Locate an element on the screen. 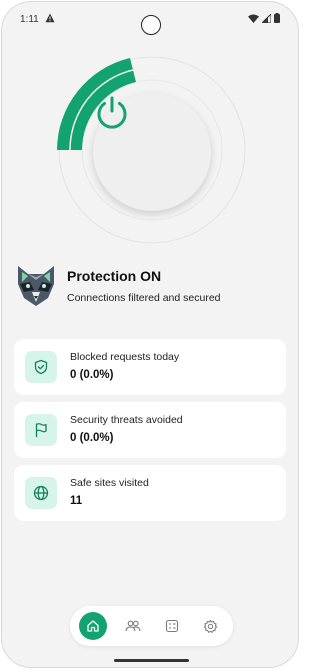 This screenshot has height=670, width=320. home-icon is located at coordinates (93, 626).